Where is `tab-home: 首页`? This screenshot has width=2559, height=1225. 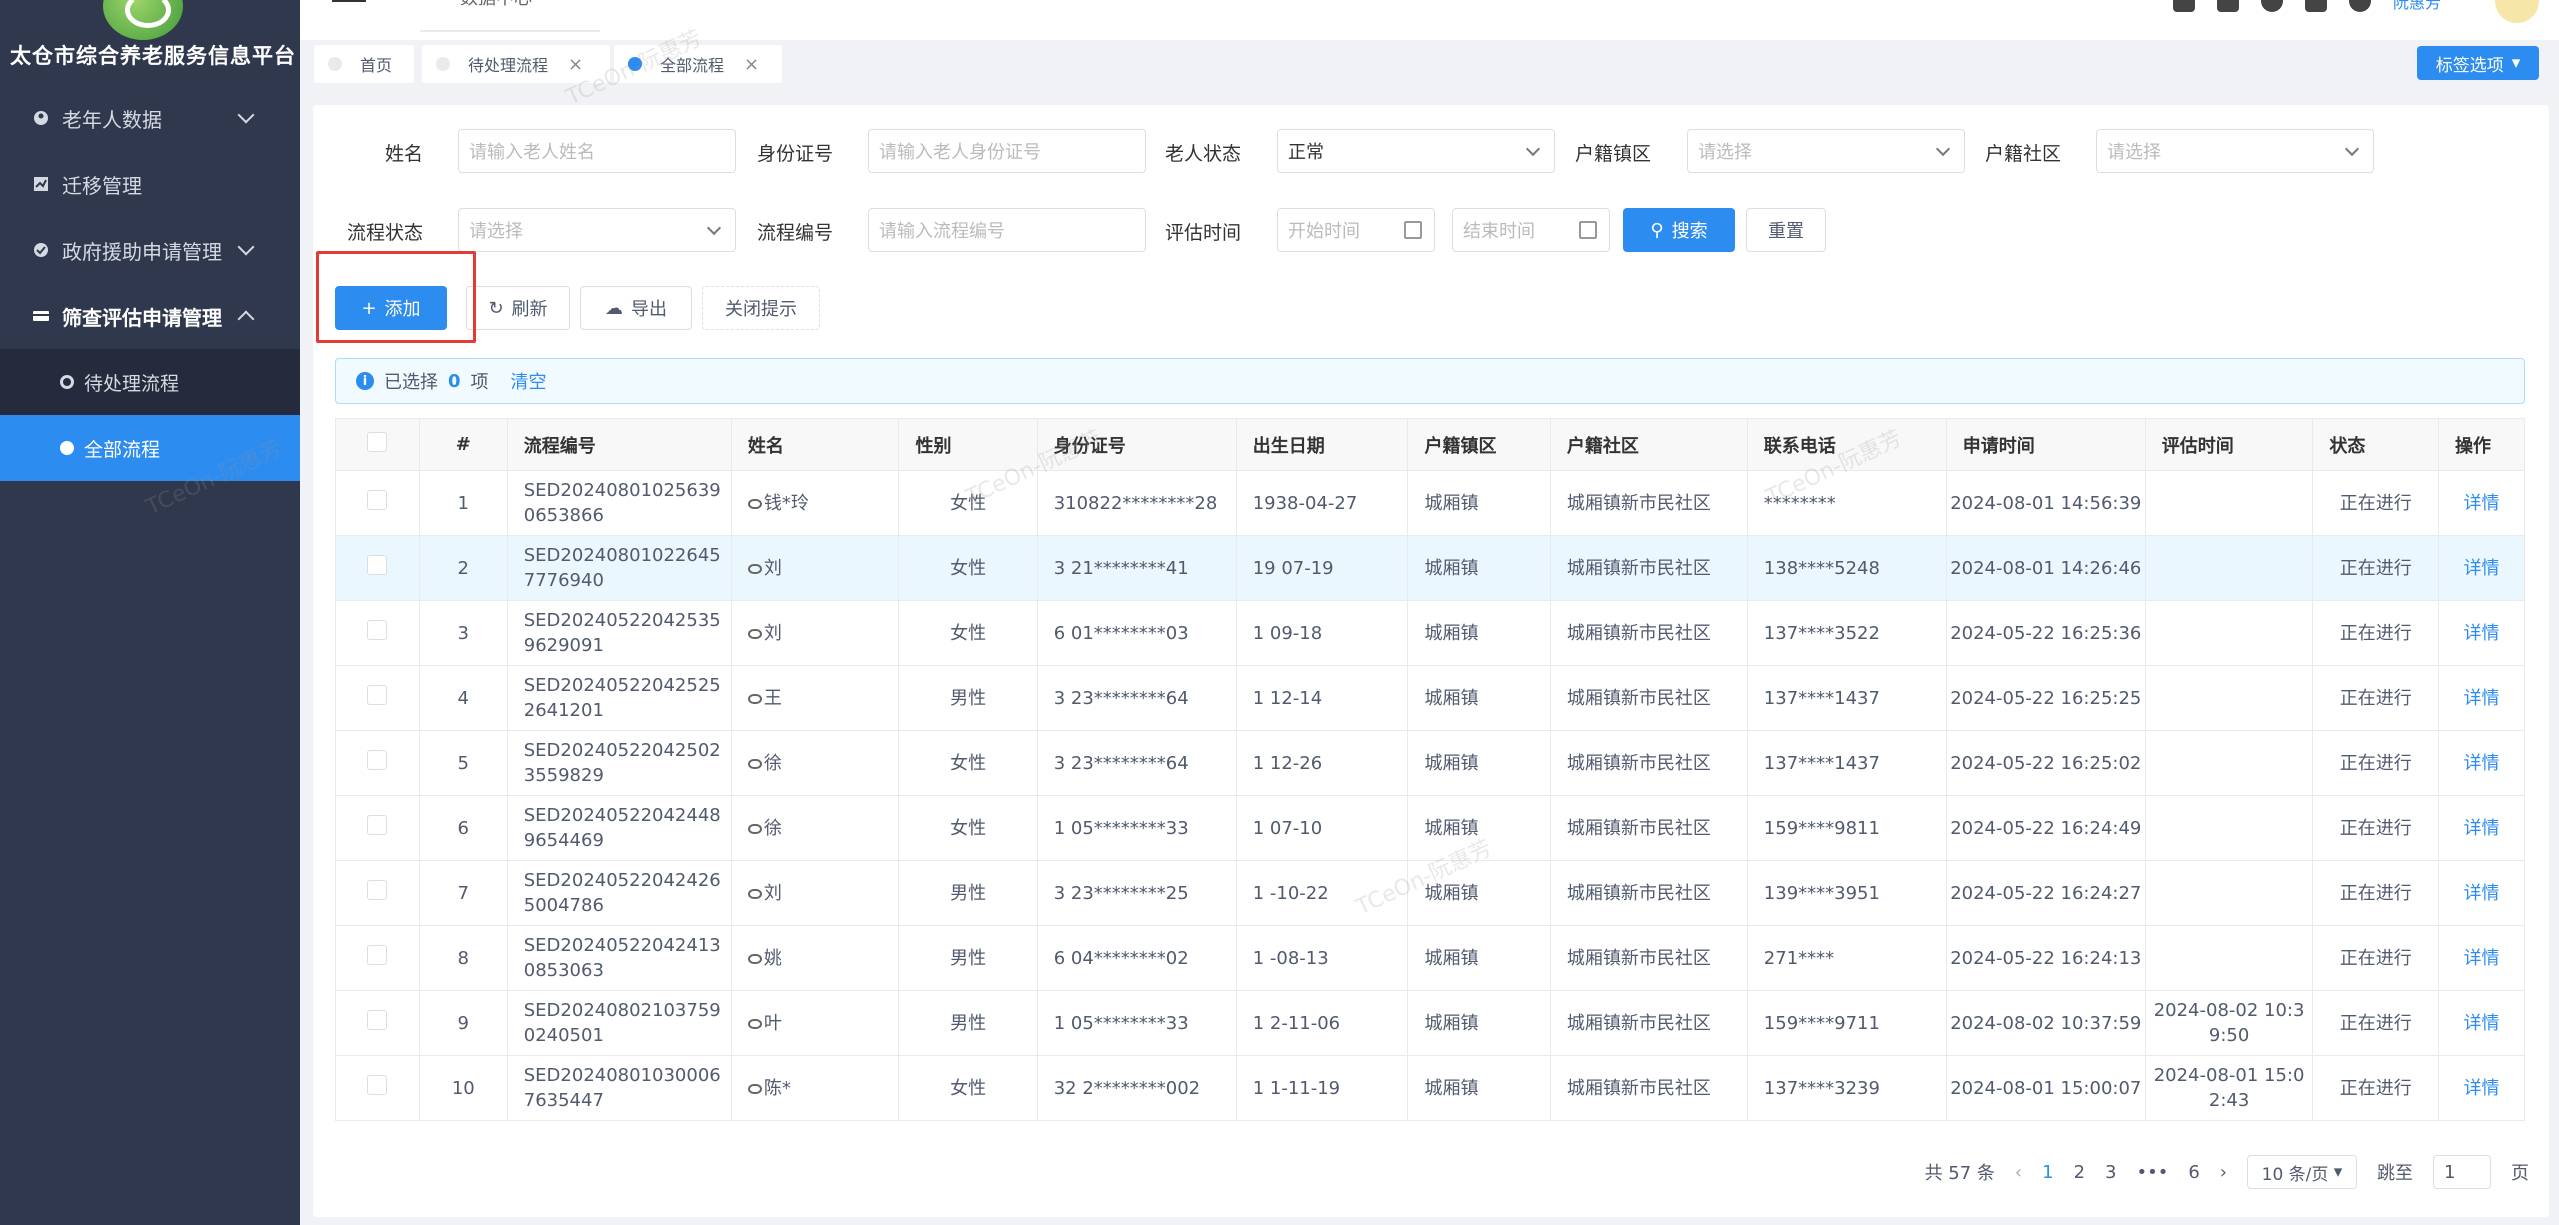
tab-home: 首页 is located at coordinates (364, 64).